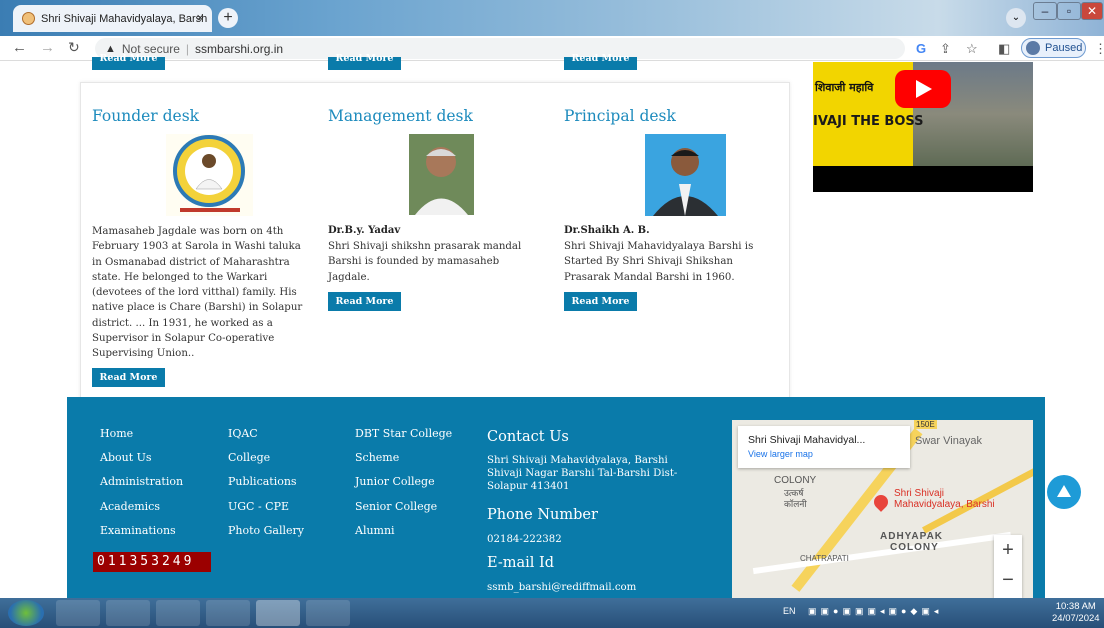 Image resolution: width=1104 pixels, height=628 pixels. What do you see at coordinates (124, 18) in the screenshot?
I see `tab-title: Shri Shivaji Mahavidyalaya, Barsh` at bounding box center [124, 18].